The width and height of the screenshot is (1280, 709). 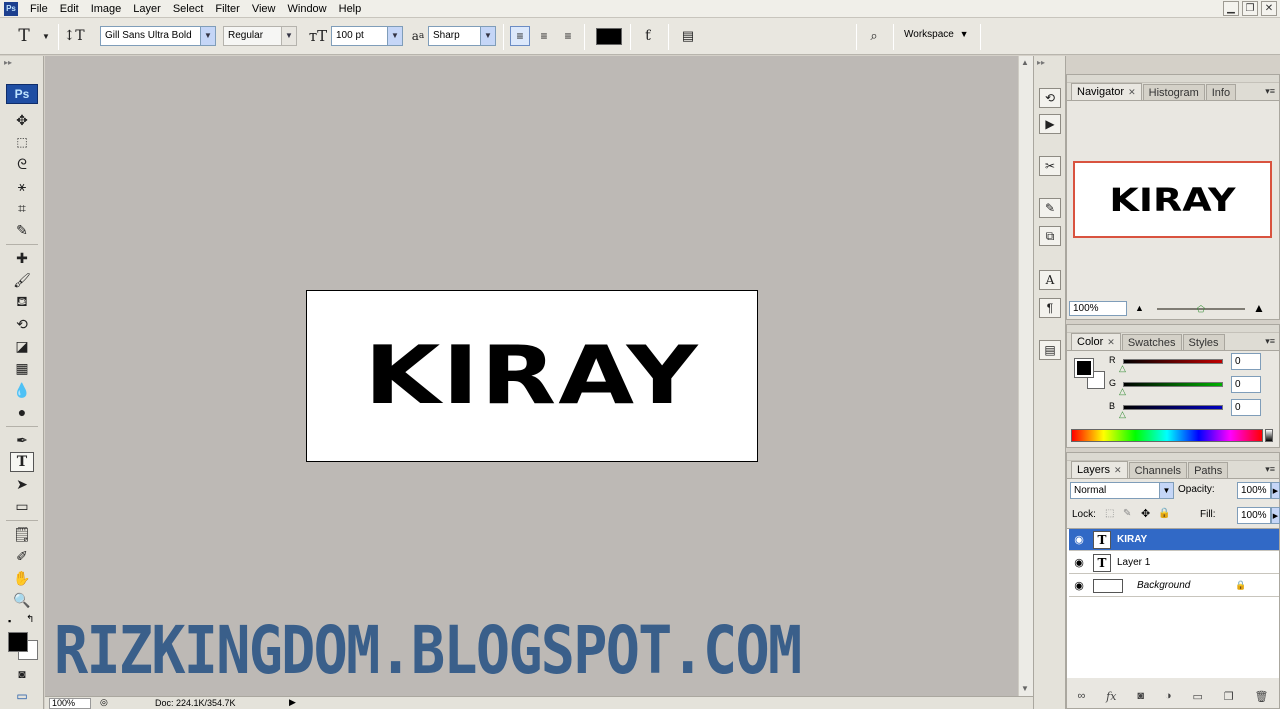 I want to click on fill-arrow-icon: ▶, so click(x=1275, y=515).